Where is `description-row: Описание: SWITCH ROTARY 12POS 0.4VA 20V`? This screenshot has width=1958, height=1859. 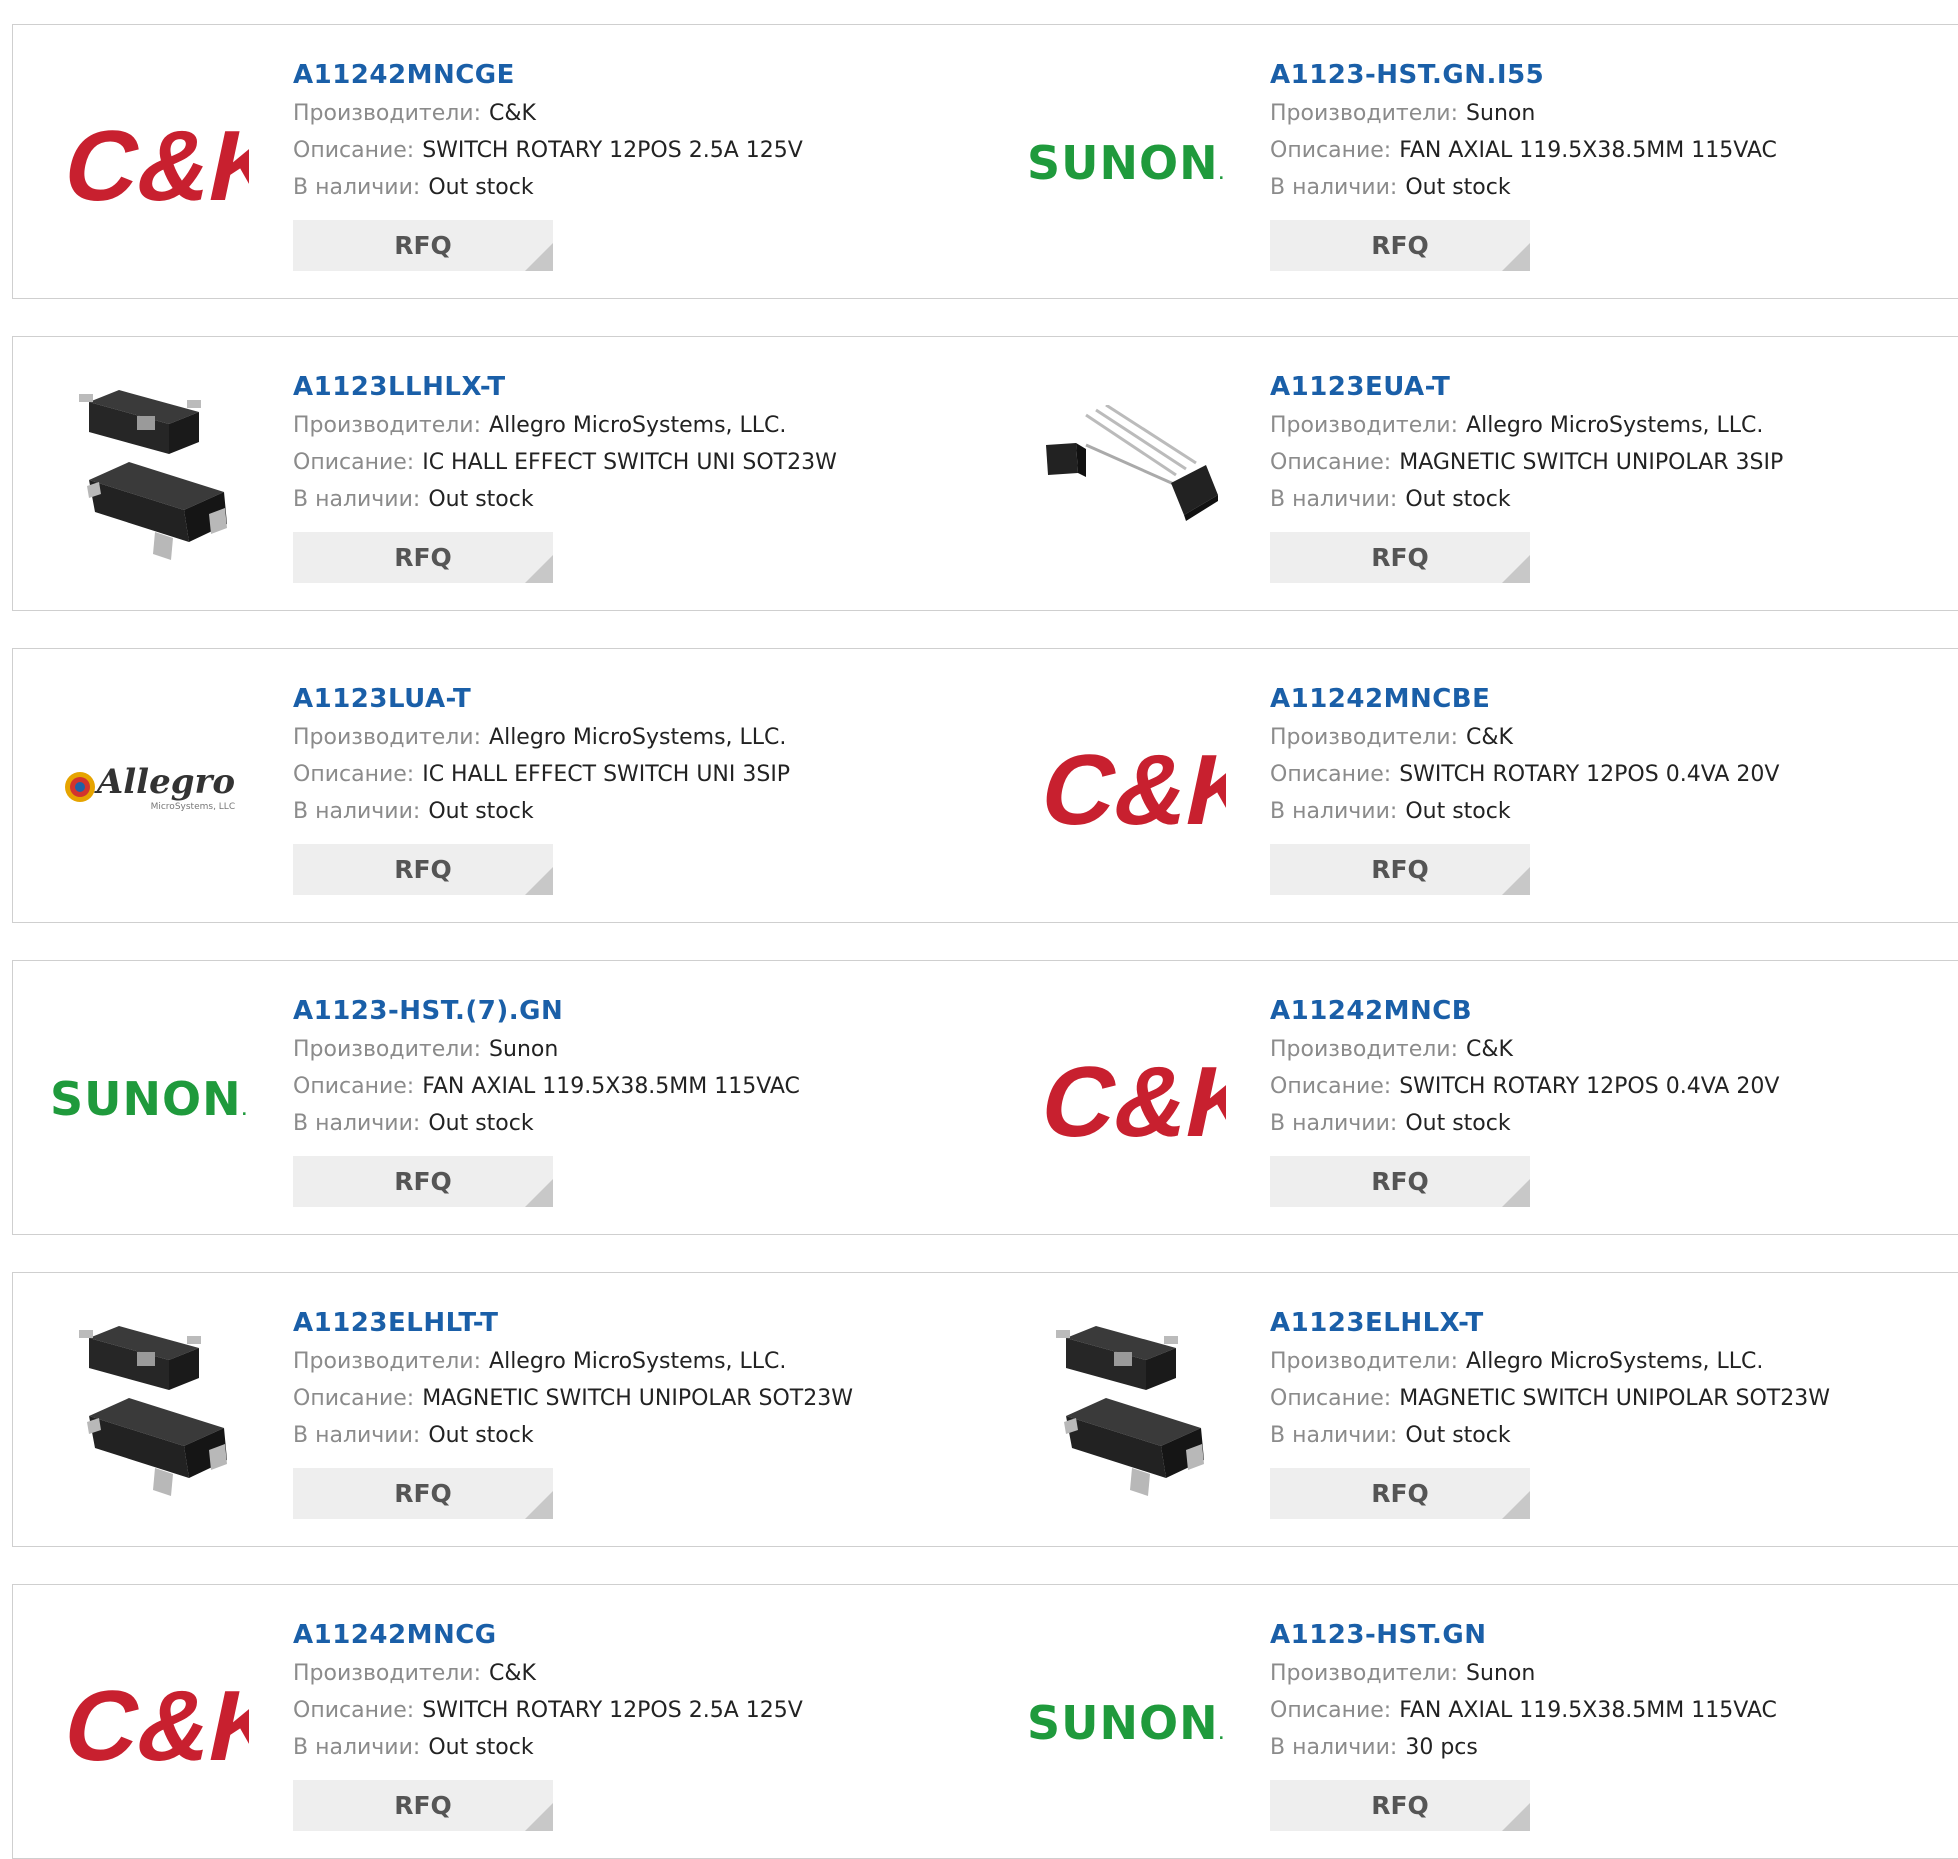 description-row: Описание: SWITCH ROTARY 12POS 0.4VA 20V is located at coordinates (1524, 1086).